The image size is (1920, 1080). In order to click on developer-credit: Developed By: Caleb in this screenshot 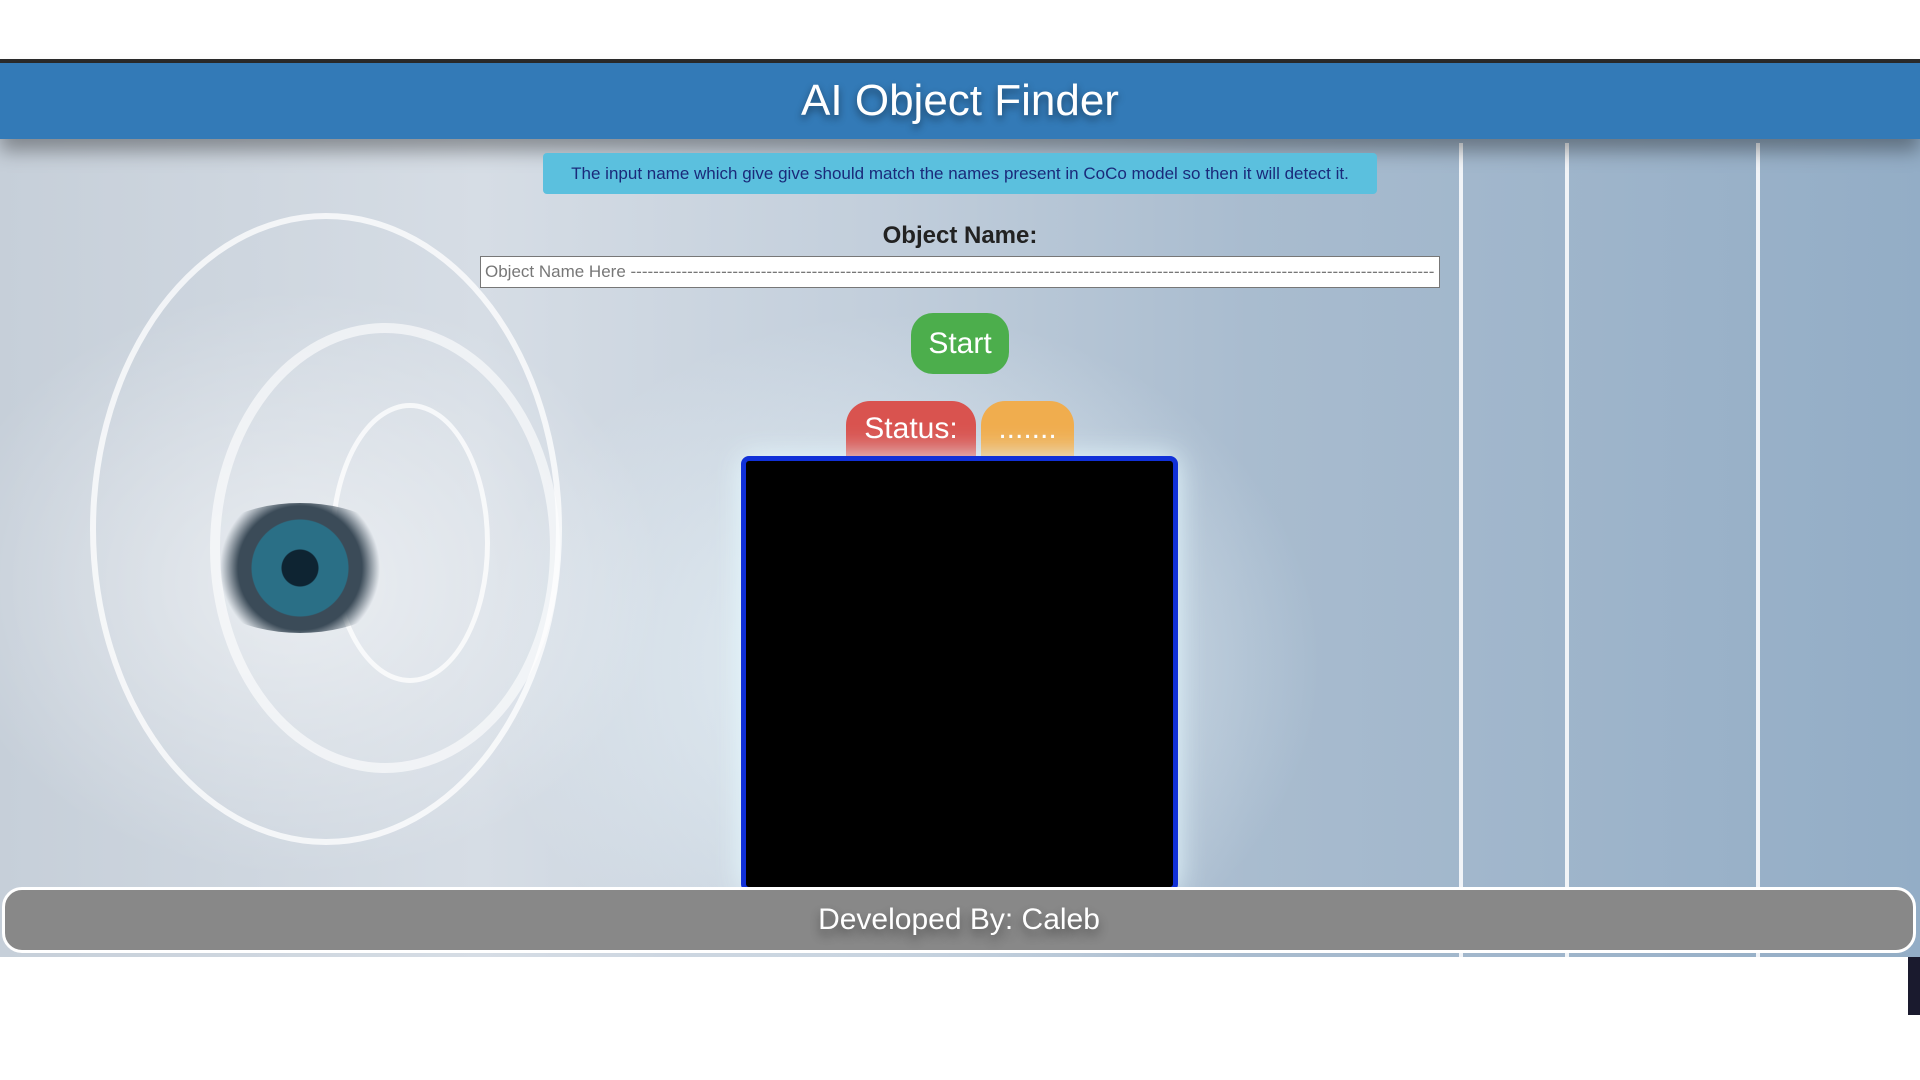, I will do `click(959, 919)`.